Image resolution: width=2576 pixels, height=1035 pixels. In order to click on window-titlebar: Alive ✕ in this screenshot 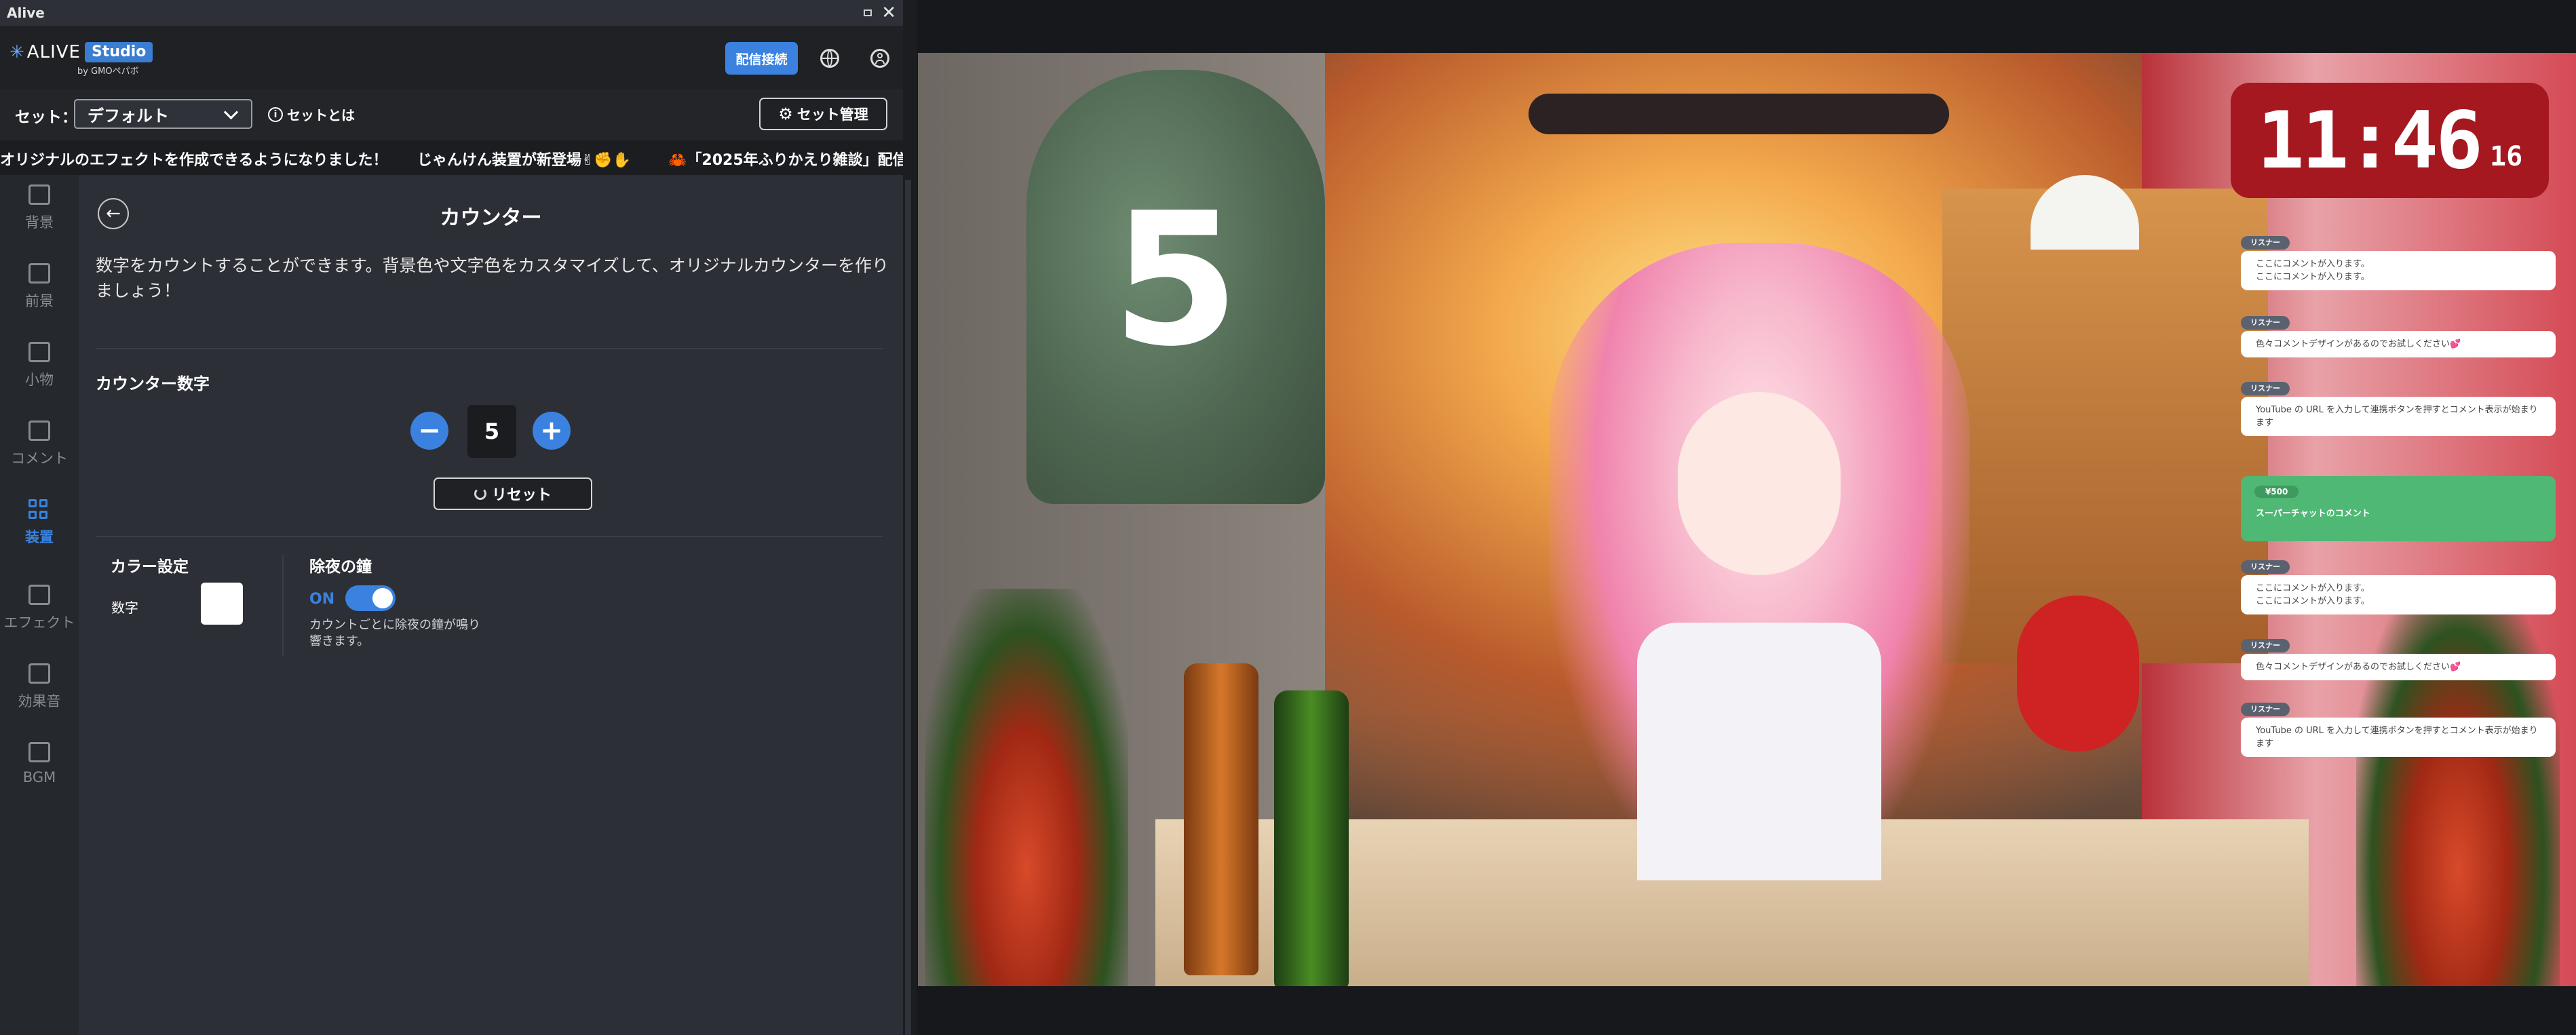, I will do `click(451, 13)`.